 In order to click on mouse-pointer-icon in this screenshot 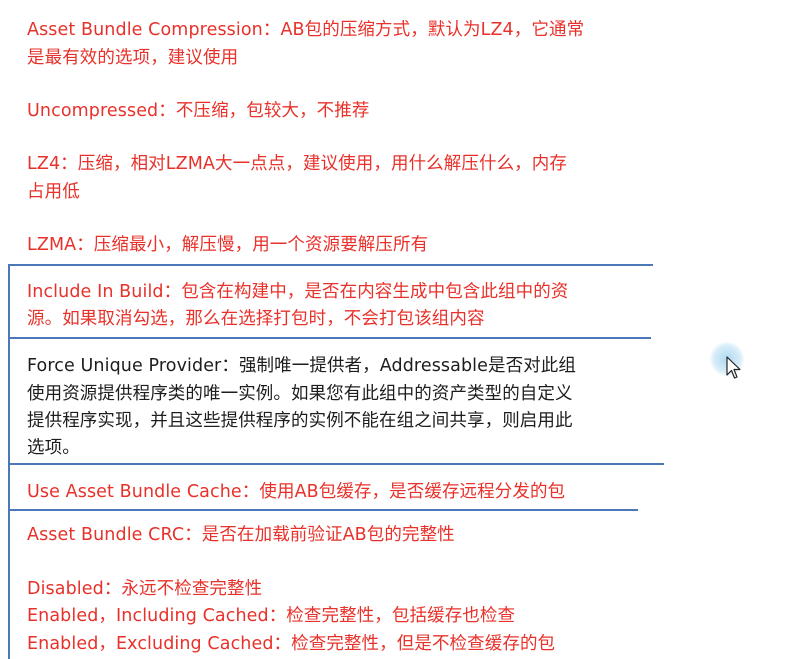, I will do `click(733, 367)`.